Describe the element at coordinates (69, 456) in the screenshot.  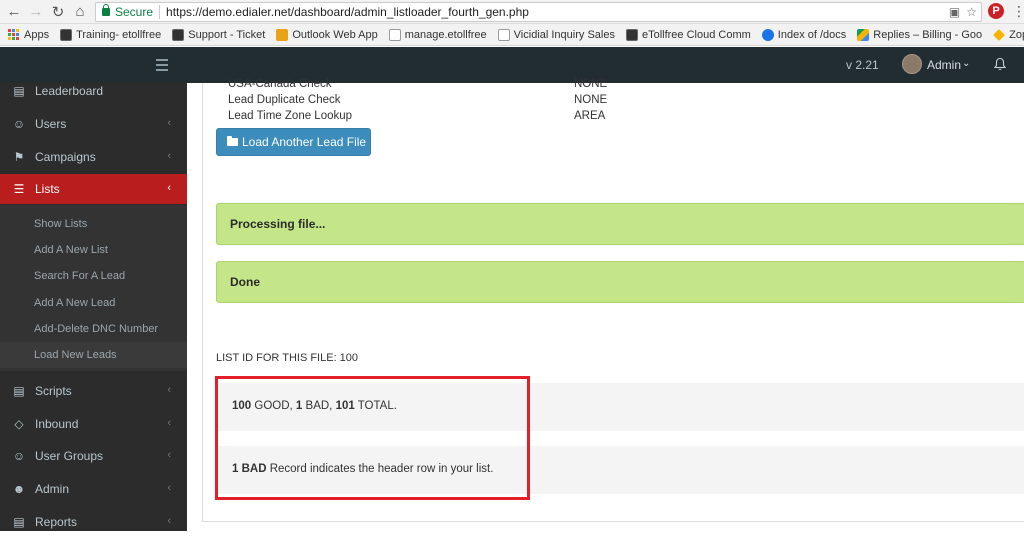
I see `sidebar-item-label: User Groups` at that location.